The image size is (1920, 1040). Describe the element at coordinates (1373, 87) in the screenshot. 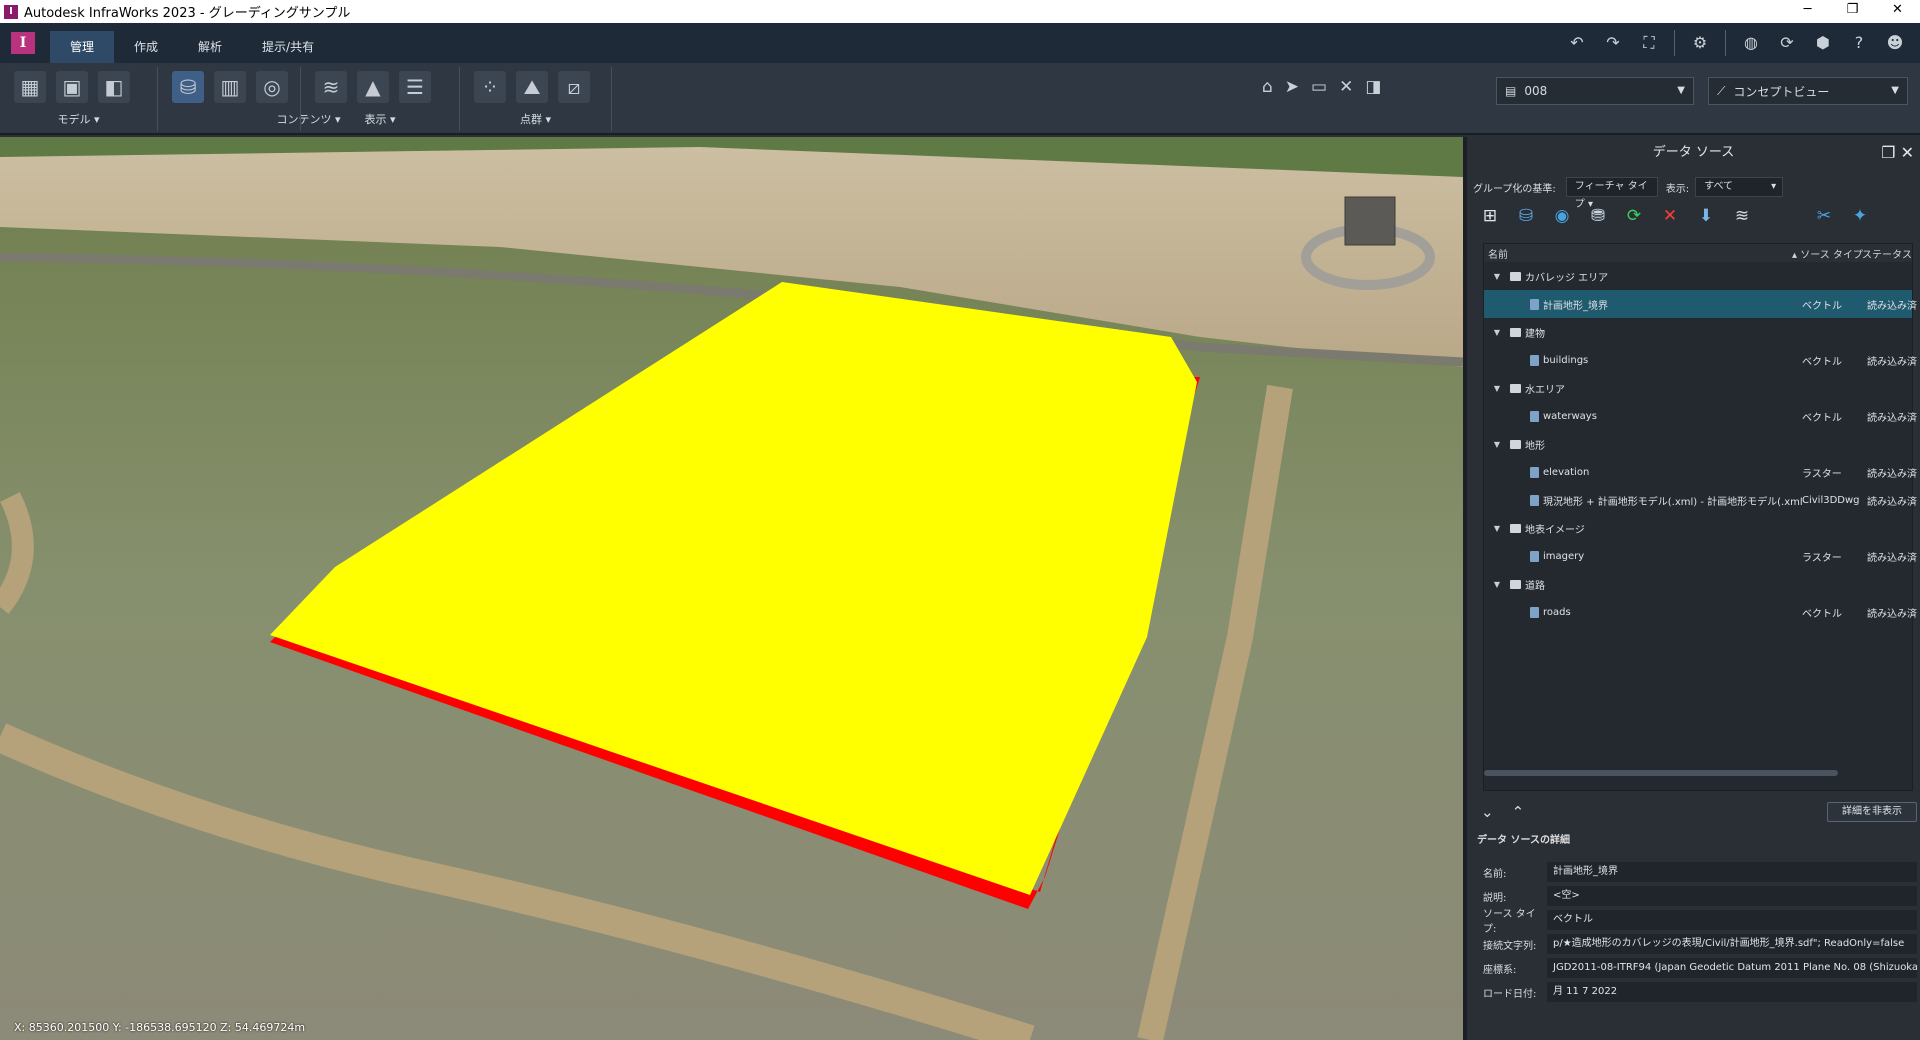

I see `panel-toggle-icon: ◨` at that location.